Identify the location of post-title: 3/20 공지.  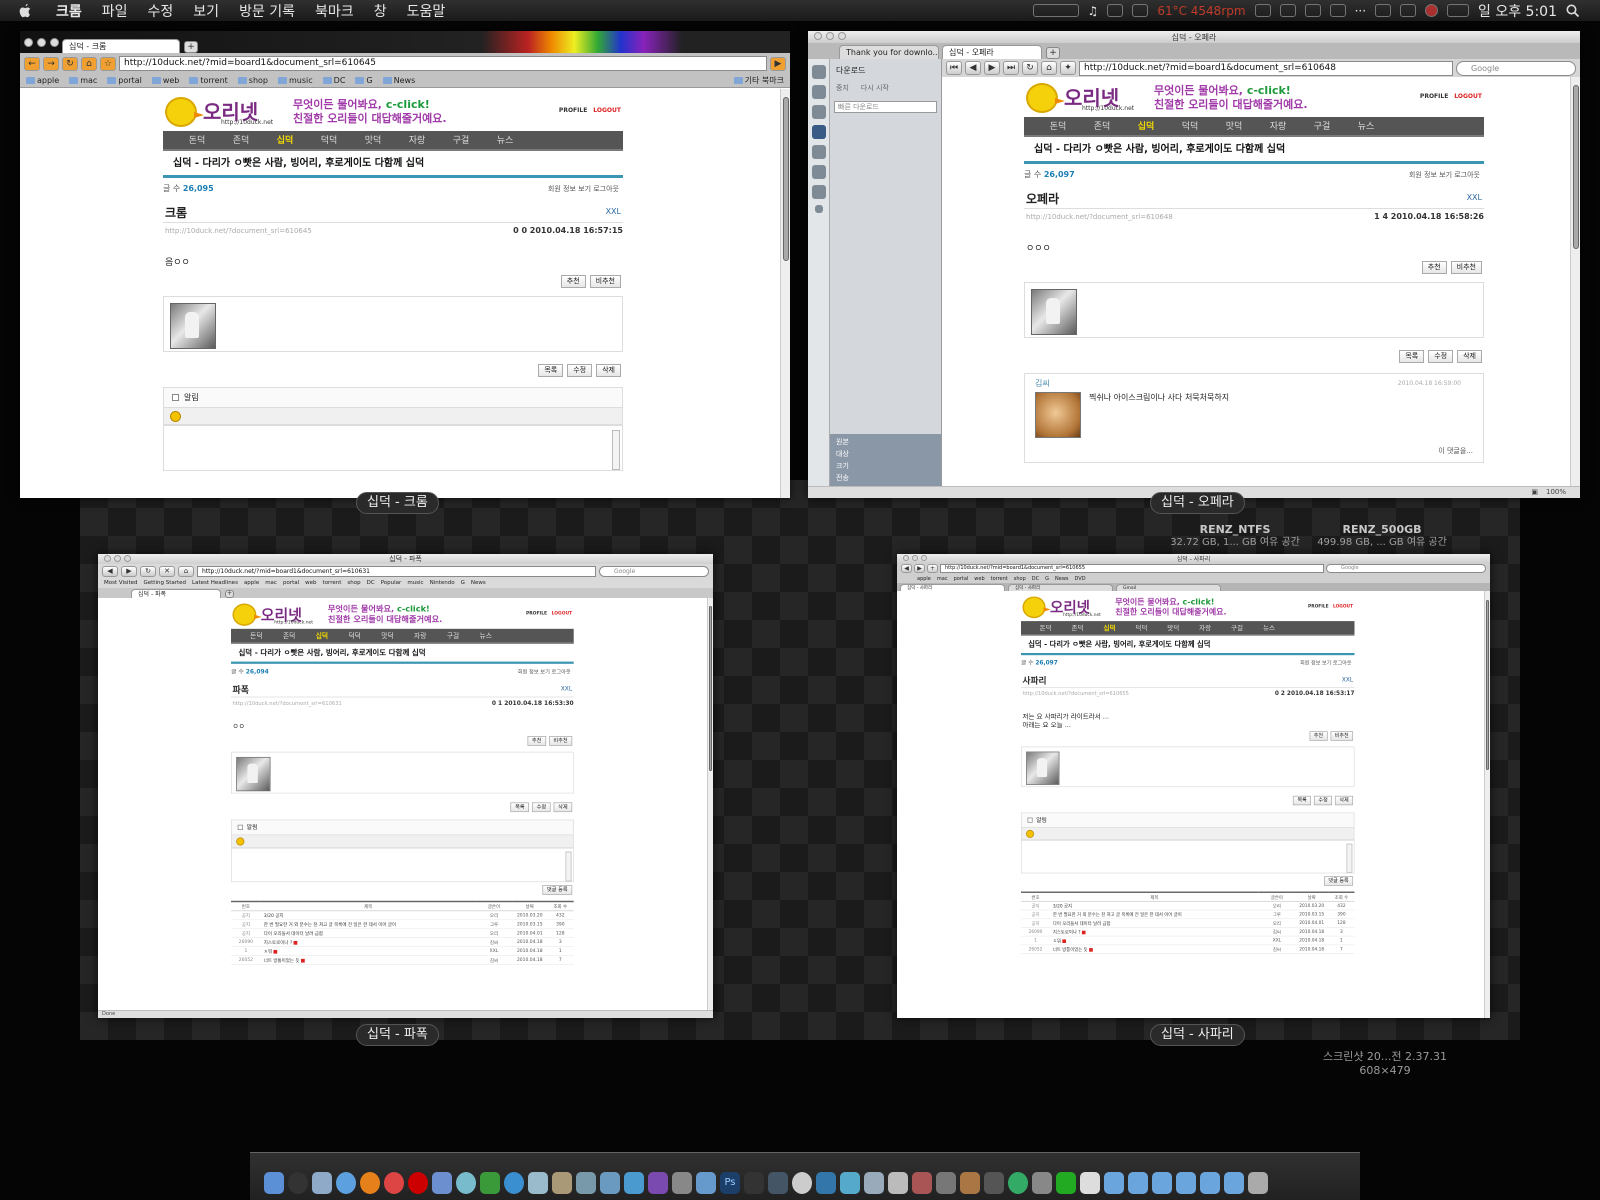
(1062, 905).